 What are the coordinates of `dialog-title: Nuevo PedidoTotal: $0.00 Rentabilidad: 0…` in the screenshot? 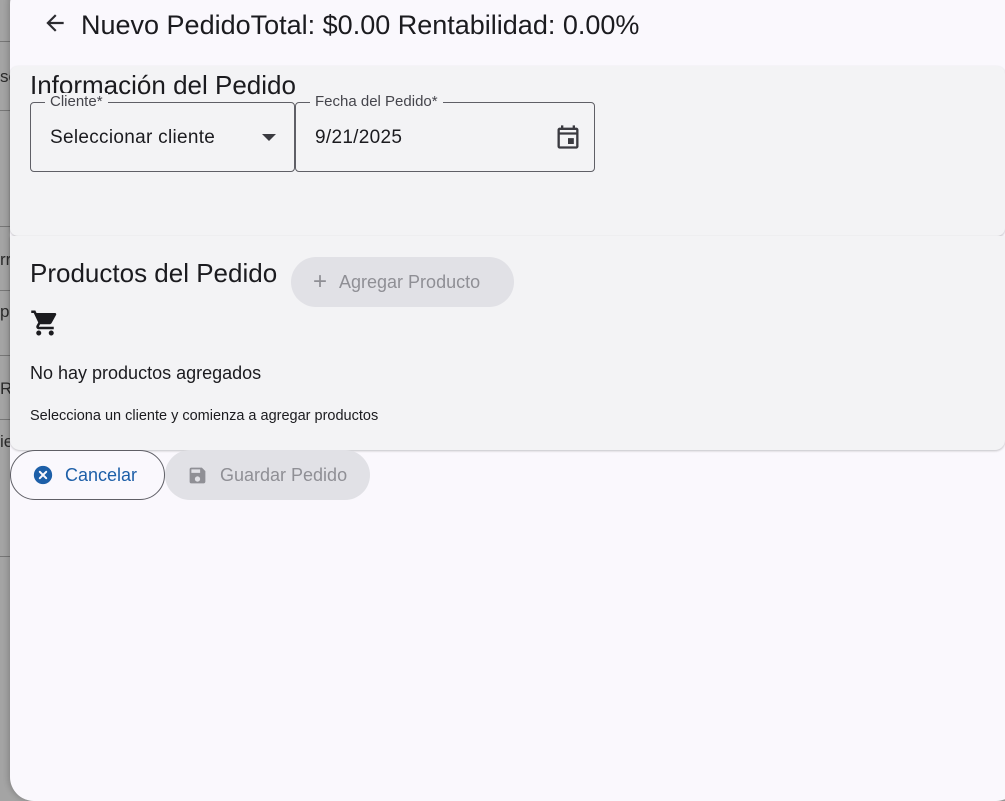 It's located at (360, 25).